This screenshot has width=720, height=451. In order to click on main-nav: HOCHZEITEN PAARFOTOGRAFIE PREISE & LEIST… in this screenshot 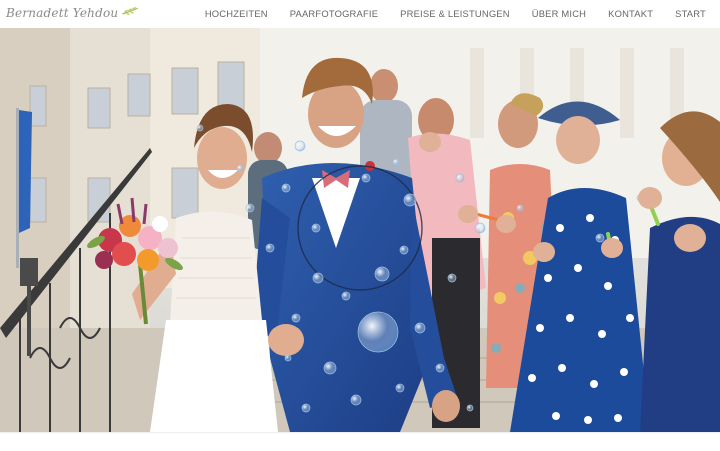, I will do `click(455, 13)`.